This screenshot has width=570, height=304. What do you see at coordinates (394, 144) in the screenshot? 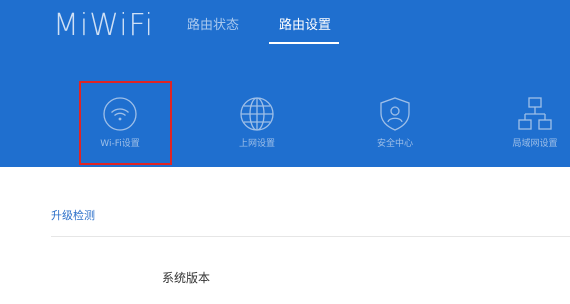
I see `nav-label-security-center: 安全中心` at bounding box center [394, 144].